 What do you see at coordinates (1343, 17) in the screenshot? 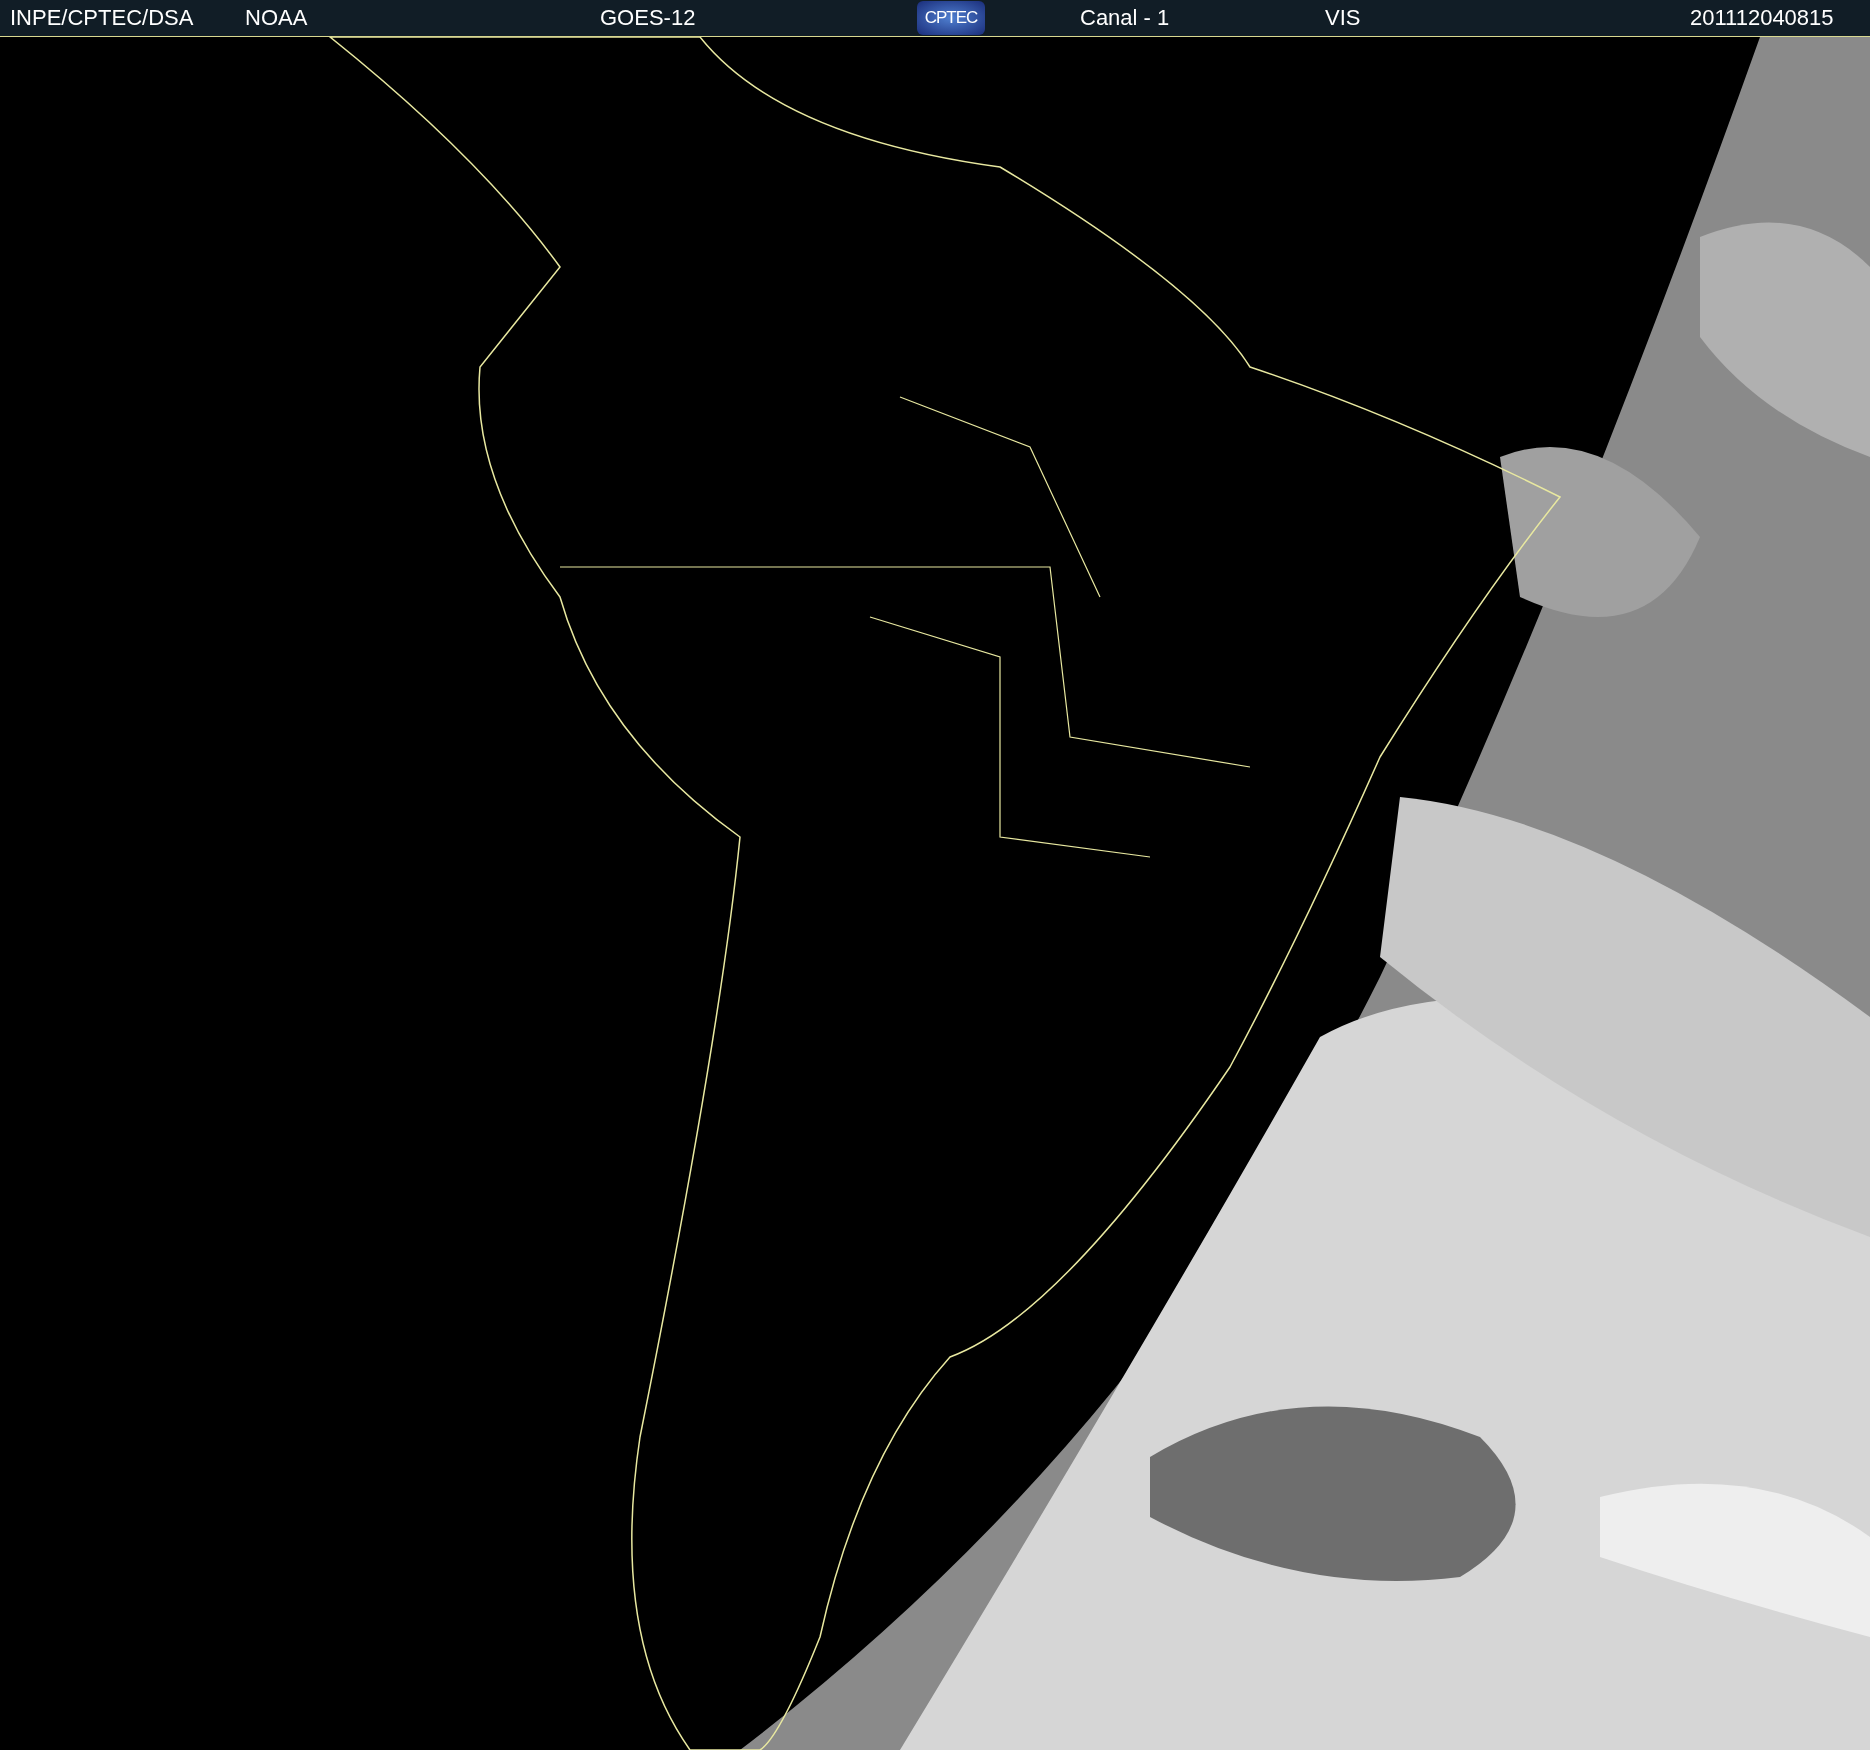
I see `header-label: VIS` at bounding box center [1343, 17].